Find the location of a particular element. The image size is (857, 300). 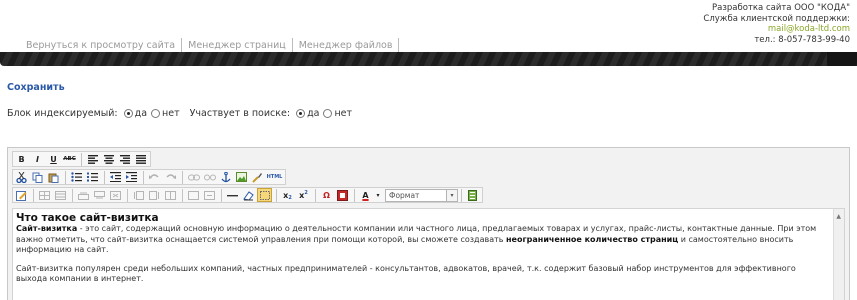

row-after-icon is located at coordinates (99, 195).